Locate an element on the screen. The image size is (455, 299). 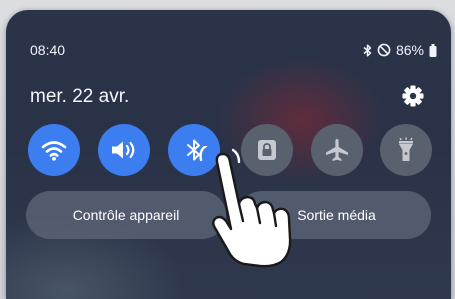
battery-icon is located at coordinates (433, 50).